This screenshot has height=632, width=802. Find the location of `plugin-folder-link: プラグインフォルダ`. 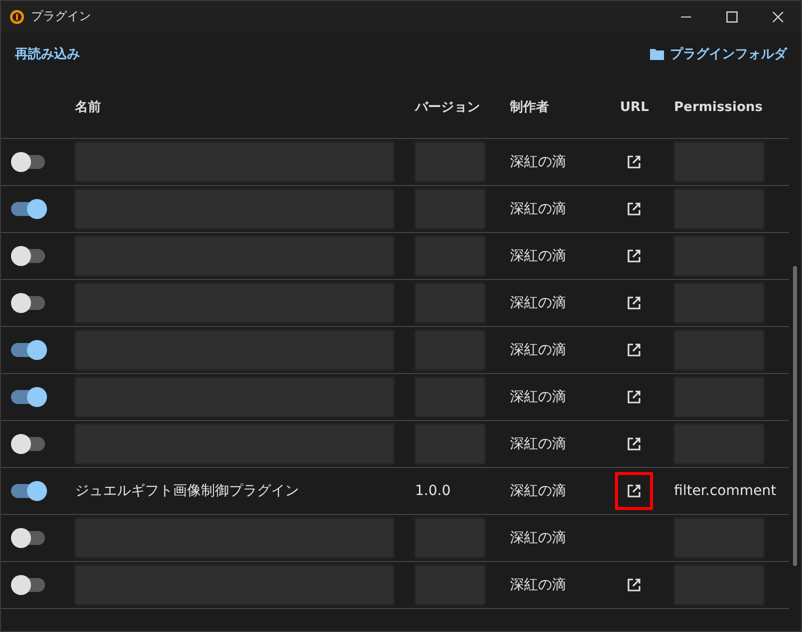

plugin-folder-link: プラグインフォルダ is located at coordinates (728, 54).